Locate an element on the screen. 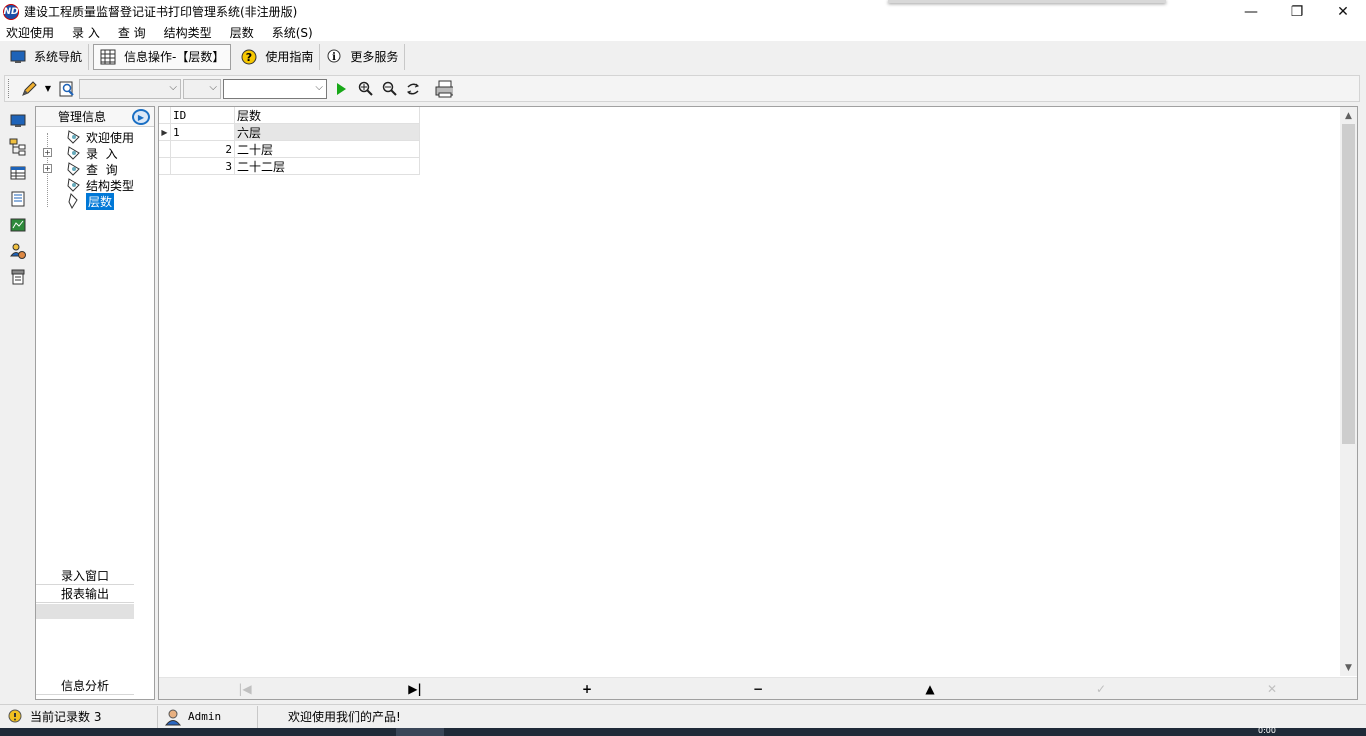 The width and height of the screenshot is (1366, 736). nav-toolbar: 系统导航 信息操作-【层数】 ? 使用指南 i 更多服务 is located at coordinates (683, 56).